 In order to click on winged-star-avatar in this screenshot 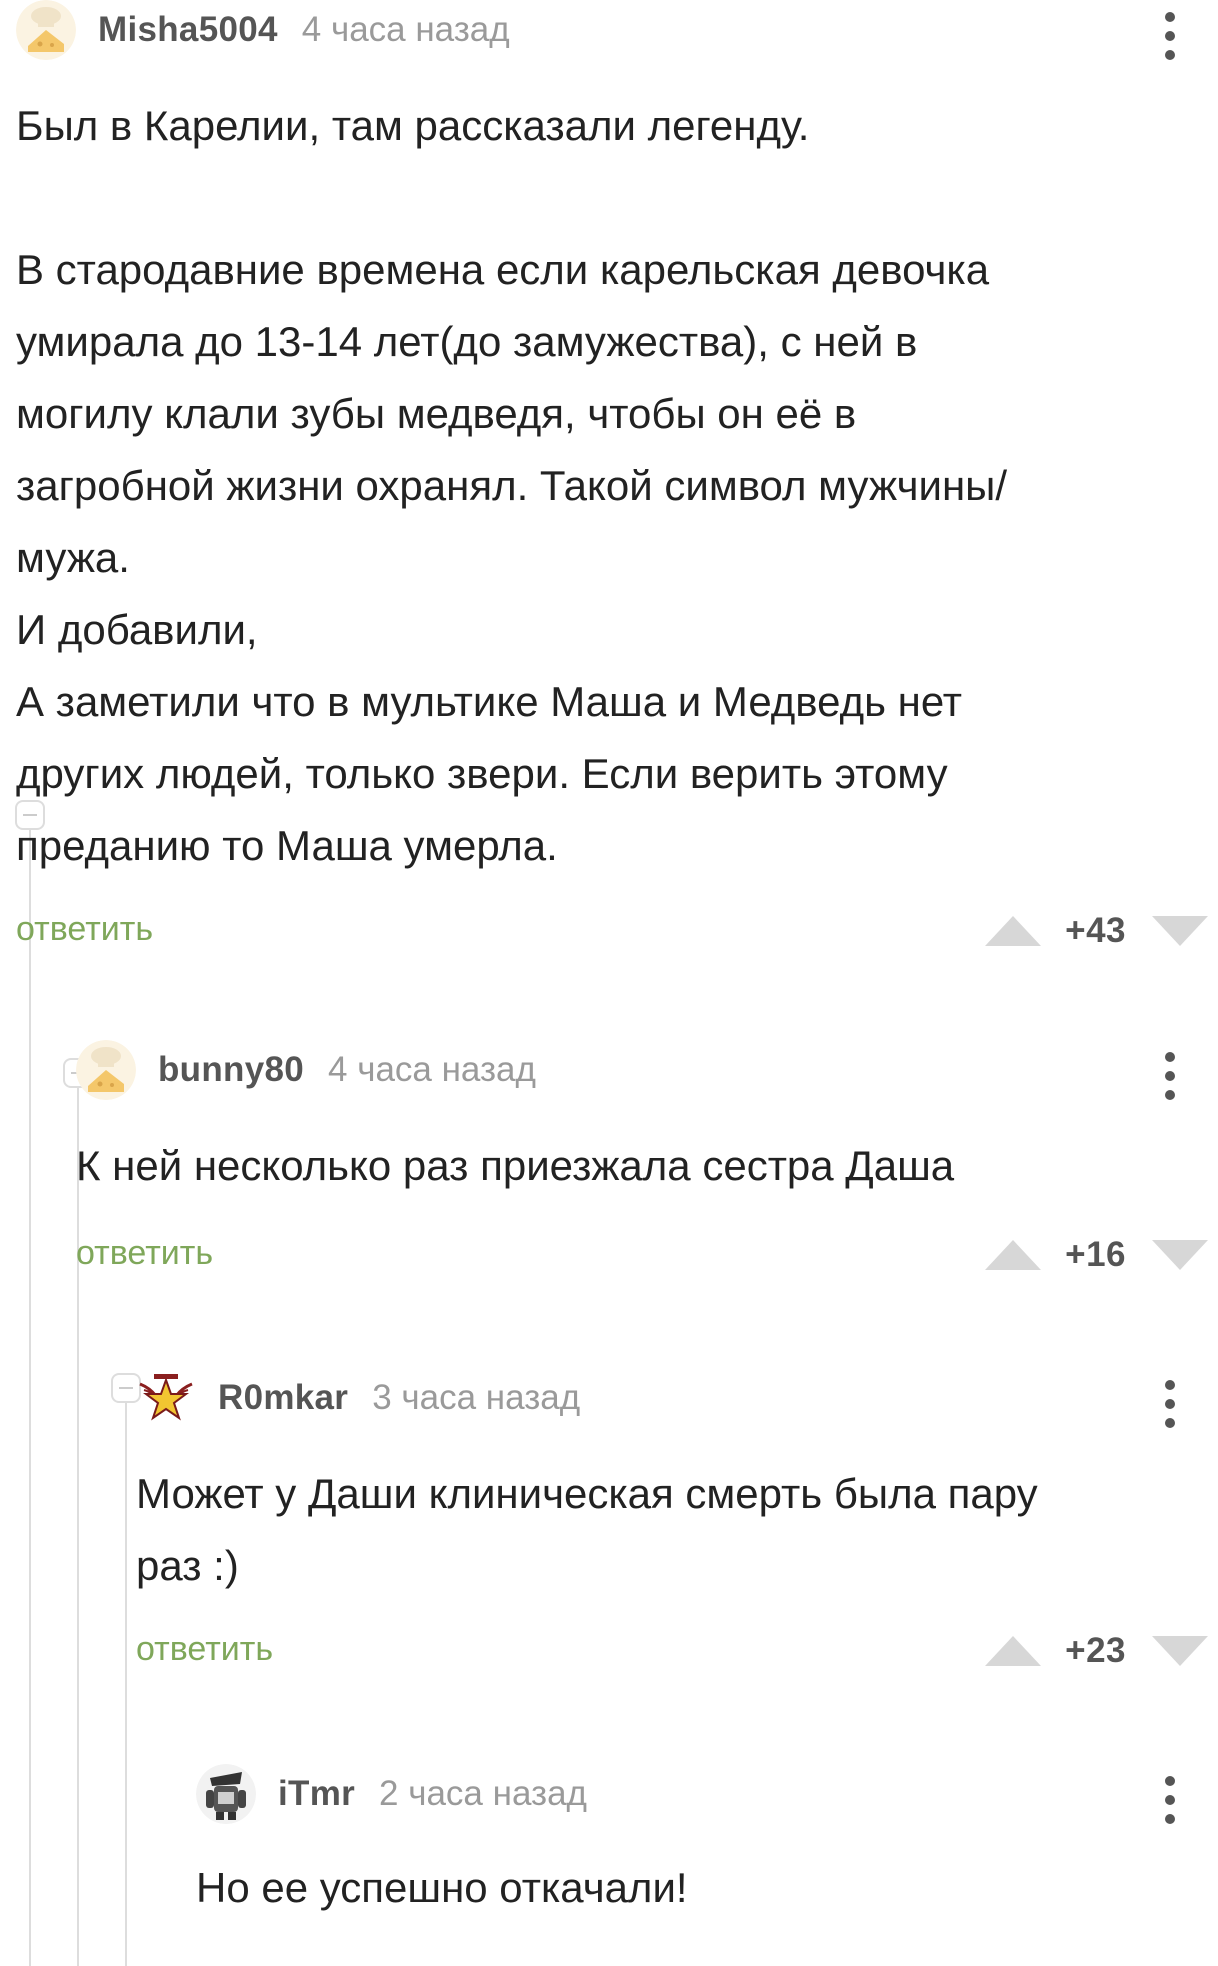, I will do `click(166, 1398)`.